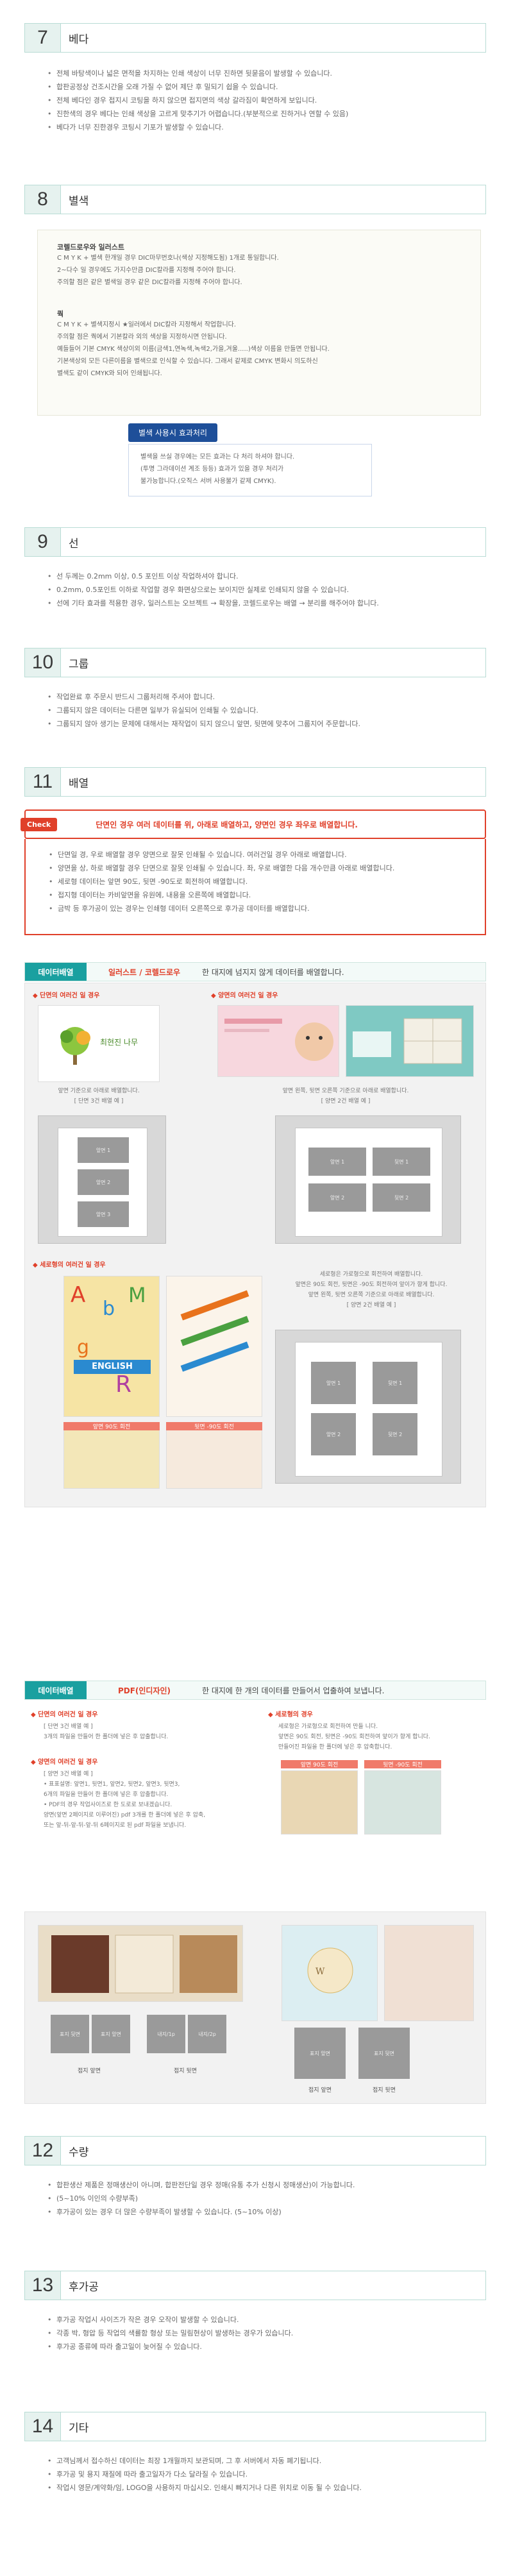  Describe the element at coordinates (185, 2071) in the screenshot. I see `caption: 접지 뒷면` at that location.